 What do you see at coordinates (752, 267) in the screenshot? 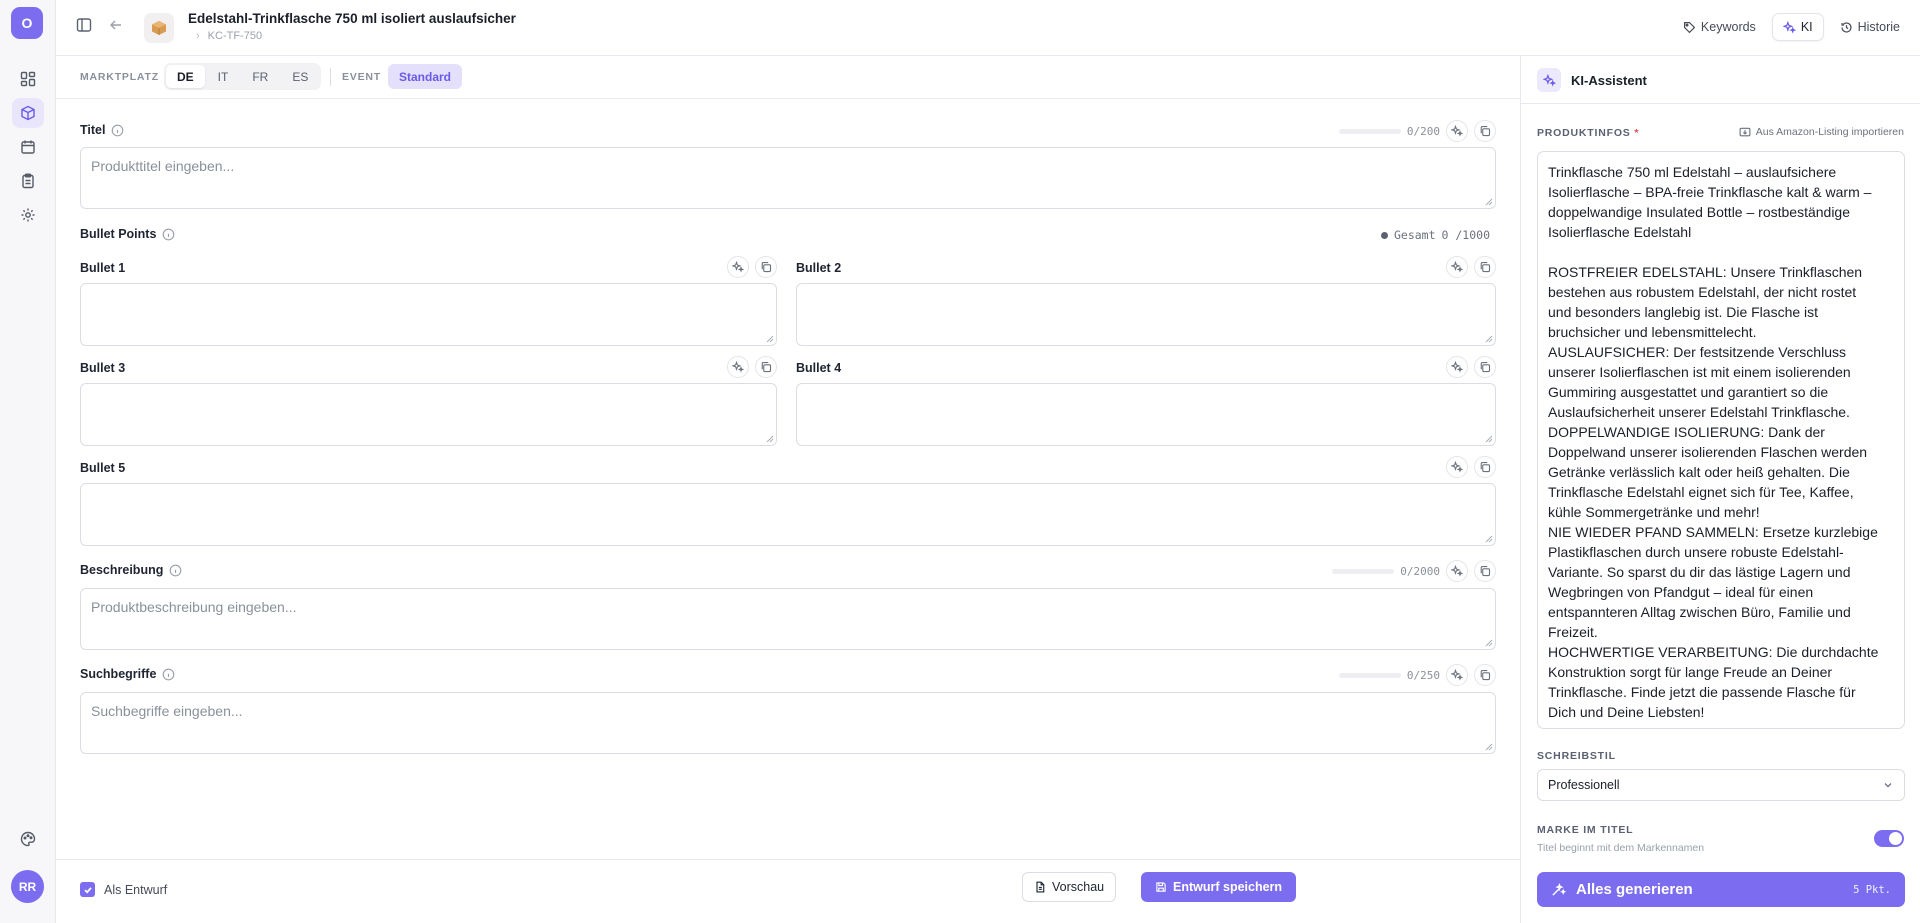
I see `bullet-1-tools` at bounding box center [752, 267].